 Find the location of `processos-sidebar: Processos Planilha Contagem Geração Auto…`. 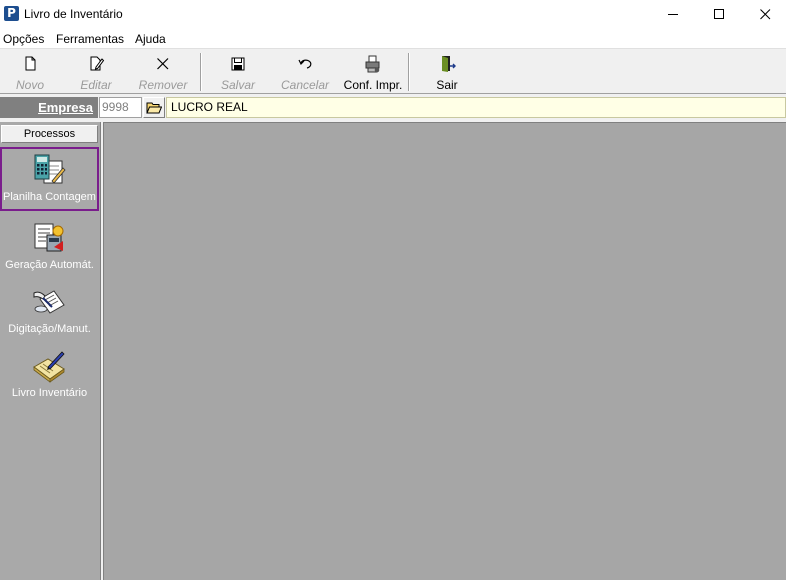

processos-sidebar: Processos Planilha Contagem Geração Auto… is located at coordinates (50, 351).